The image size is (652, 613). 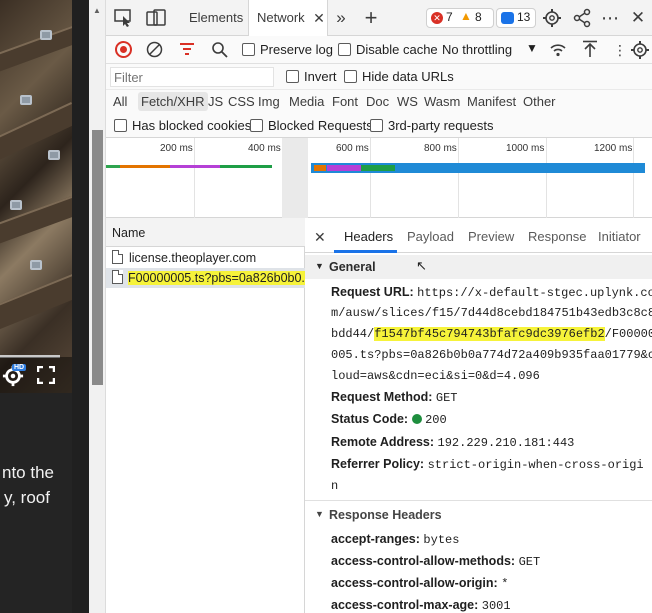 What do you see at coordinates (319, 18) in the screenshot?
I see `close-tab-icon: ✕` at bounding box center [319, 18].